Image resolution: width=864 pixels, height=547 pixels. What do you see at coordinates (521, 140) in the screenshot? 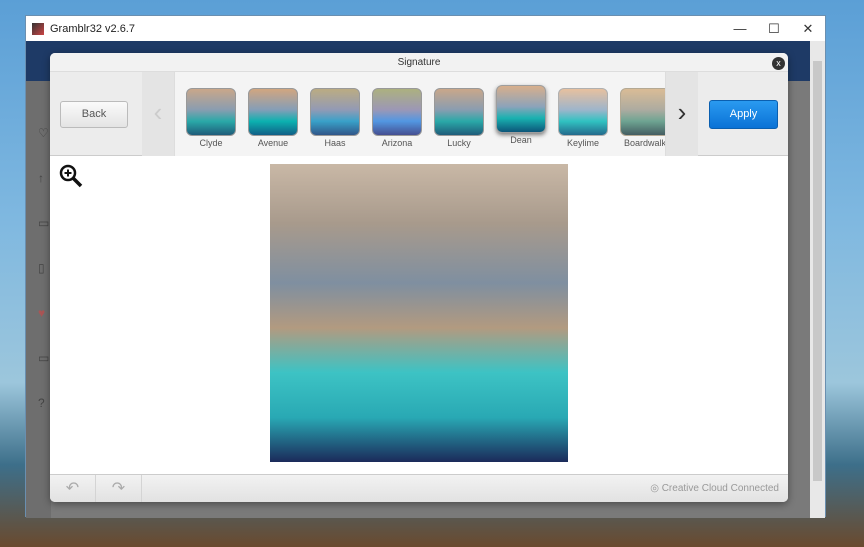
I see `filter-label: Dean` at bounding box center [521, 140].